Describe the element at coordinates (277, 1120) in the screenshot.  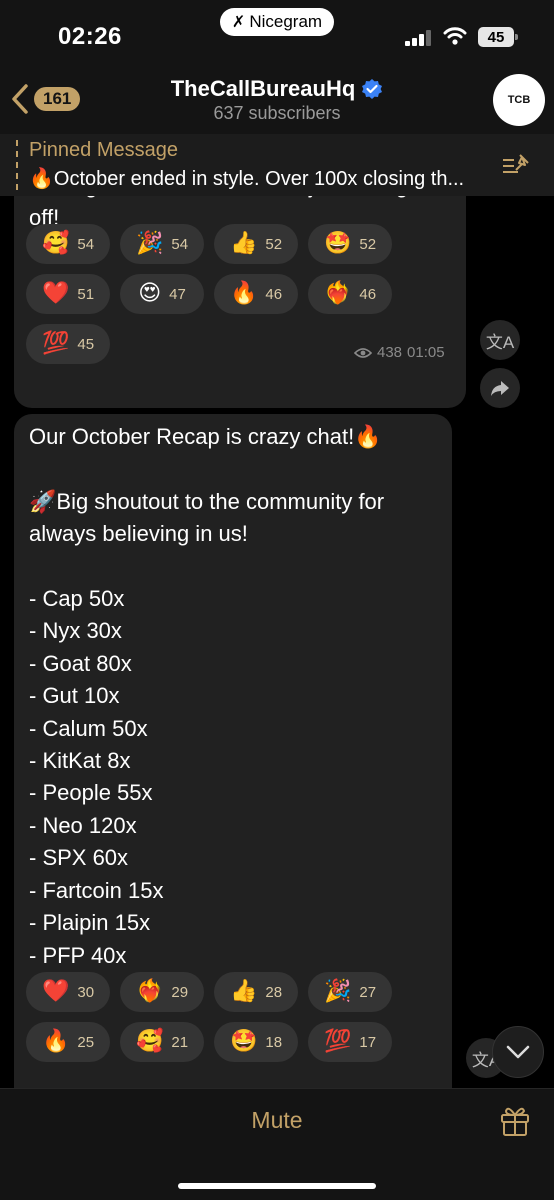
I see `mute-button: Mute` at that location.